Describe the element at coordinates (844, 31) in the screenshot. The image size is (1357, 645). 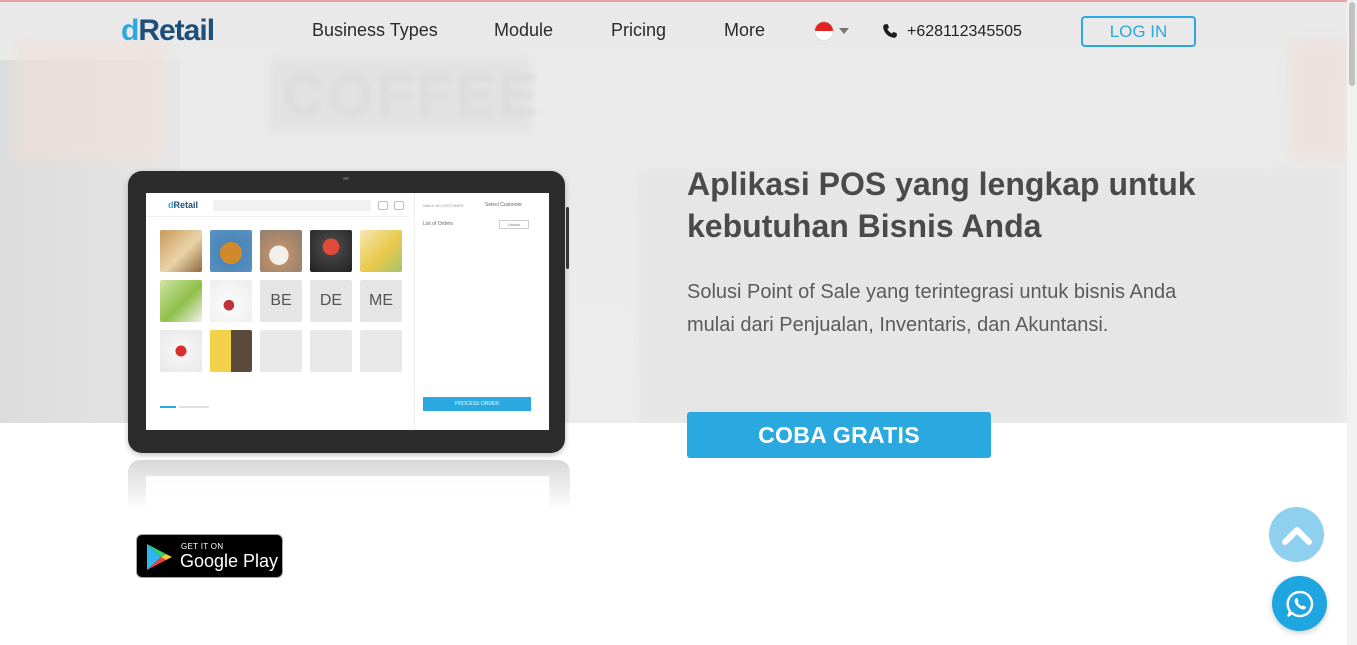
I see `chevron-down-icon` at that location.